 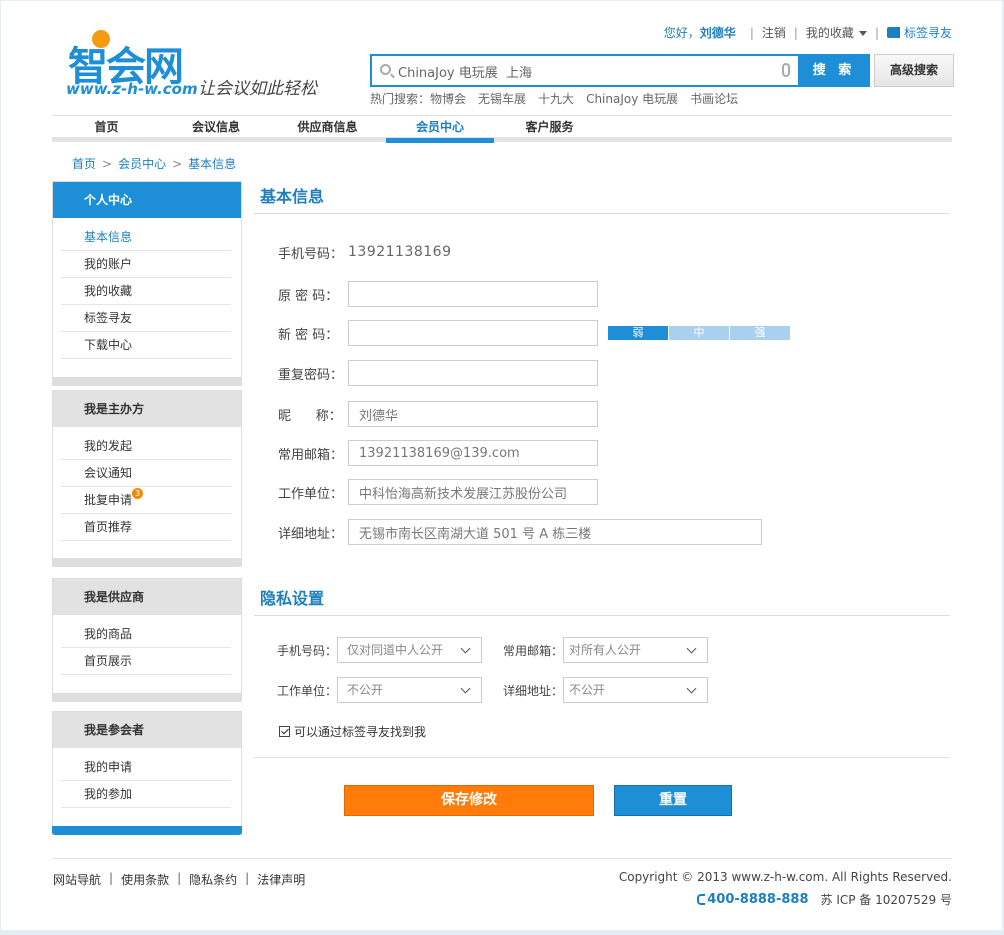 What do you see at coordinates (284, 731) in the screenshot?
I see `checkbox-checked-icon` at bounding box center [284, 731].